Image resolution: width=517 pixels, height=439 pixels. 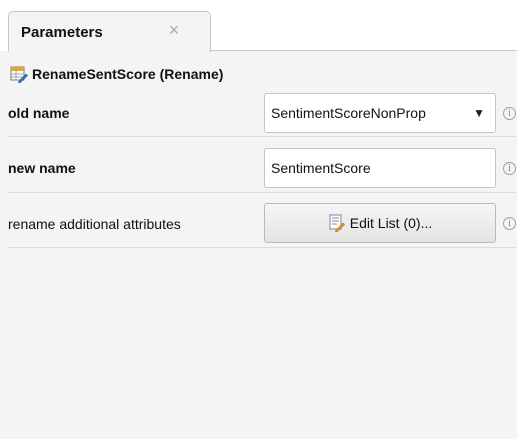 I want to click on old-name-dropdown: SentimentScoreNonProp ▼, so click(x=380, y=113).